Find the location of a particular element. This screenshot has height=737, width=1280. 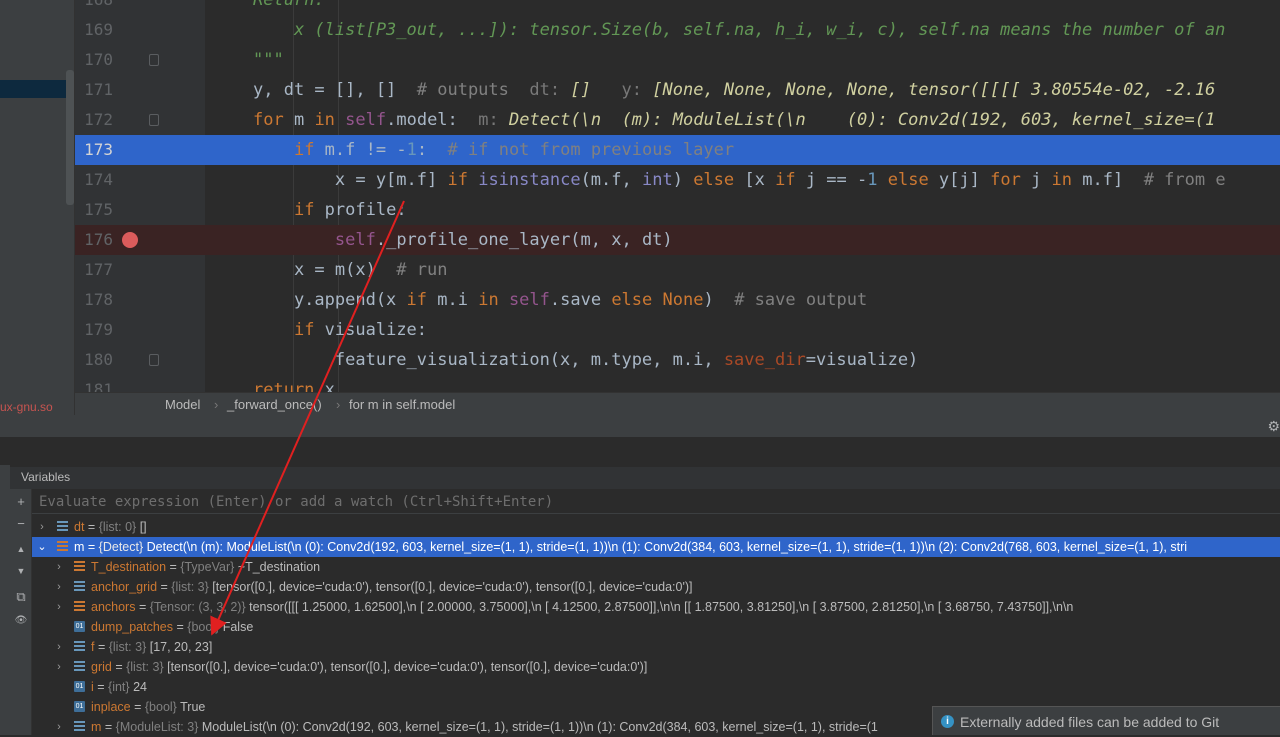

code-text: self._profile_one_layer(m, x, dt) is located at coordinates (503, 240).